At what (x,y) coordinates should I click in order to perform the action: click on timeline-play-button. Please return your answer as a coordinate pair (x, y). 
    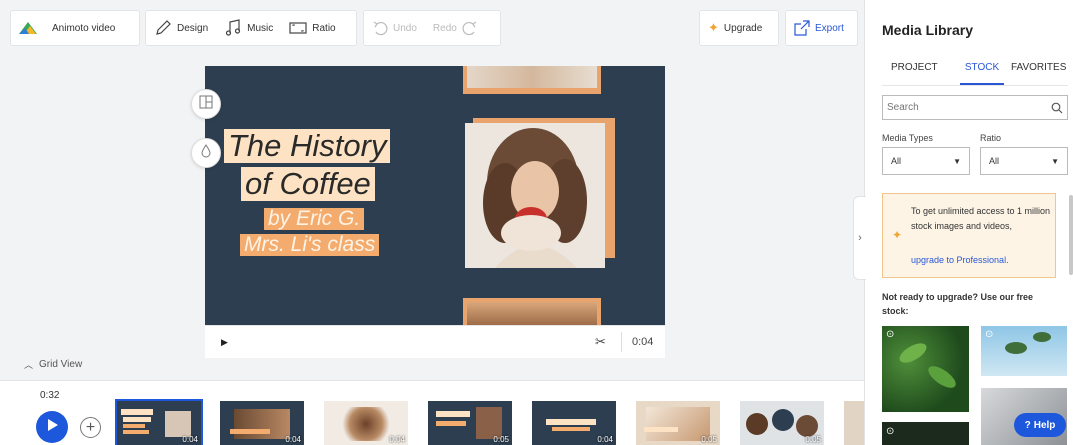
    Looking at the image, I should click on (52, 427).